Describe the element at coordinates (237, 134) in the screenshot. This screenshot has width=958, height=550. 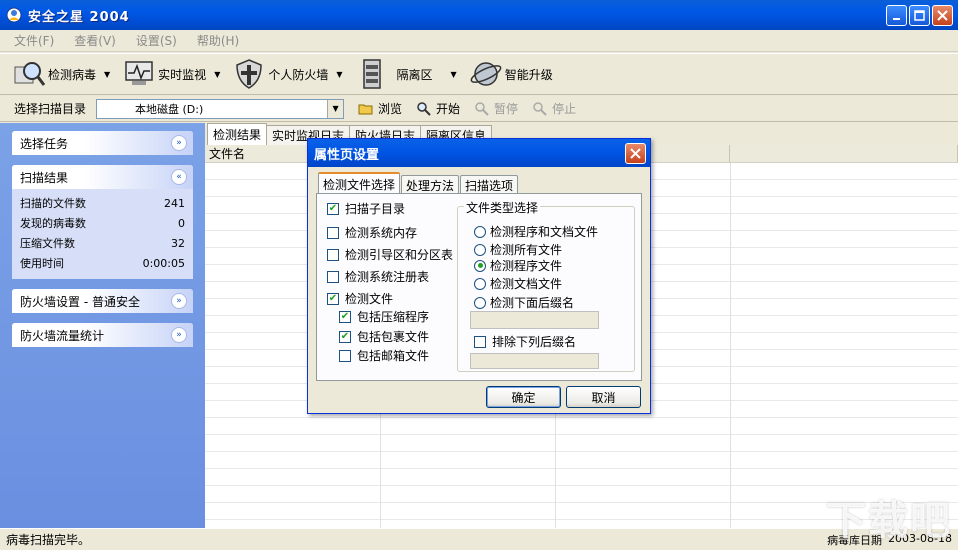
I see `tab-scan-results: 检测结果` at that location.